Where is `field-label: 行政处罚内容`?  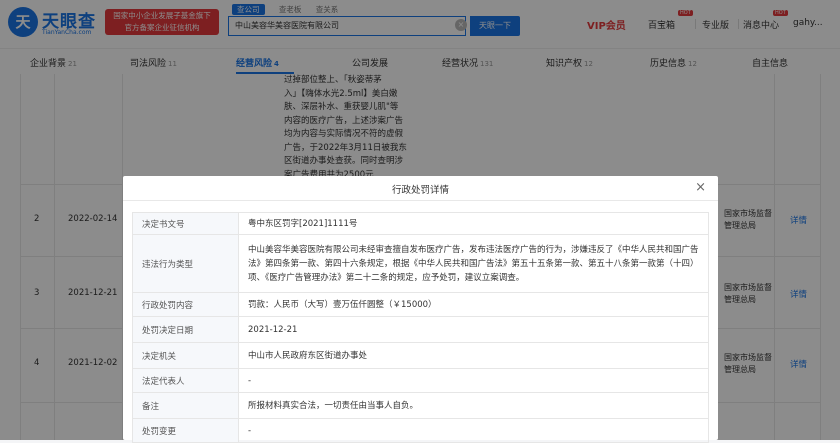 field-label: 行政处罚内容 is located at coordinates (185, 304).